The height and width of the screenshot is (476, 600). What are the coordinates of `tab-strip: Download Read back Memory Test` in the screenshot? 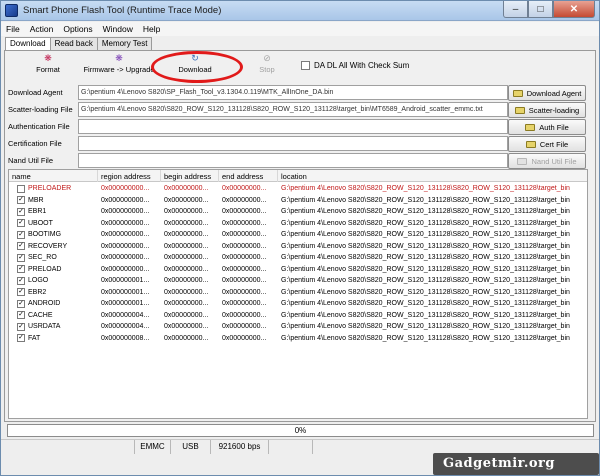 It's located at (79, 44).